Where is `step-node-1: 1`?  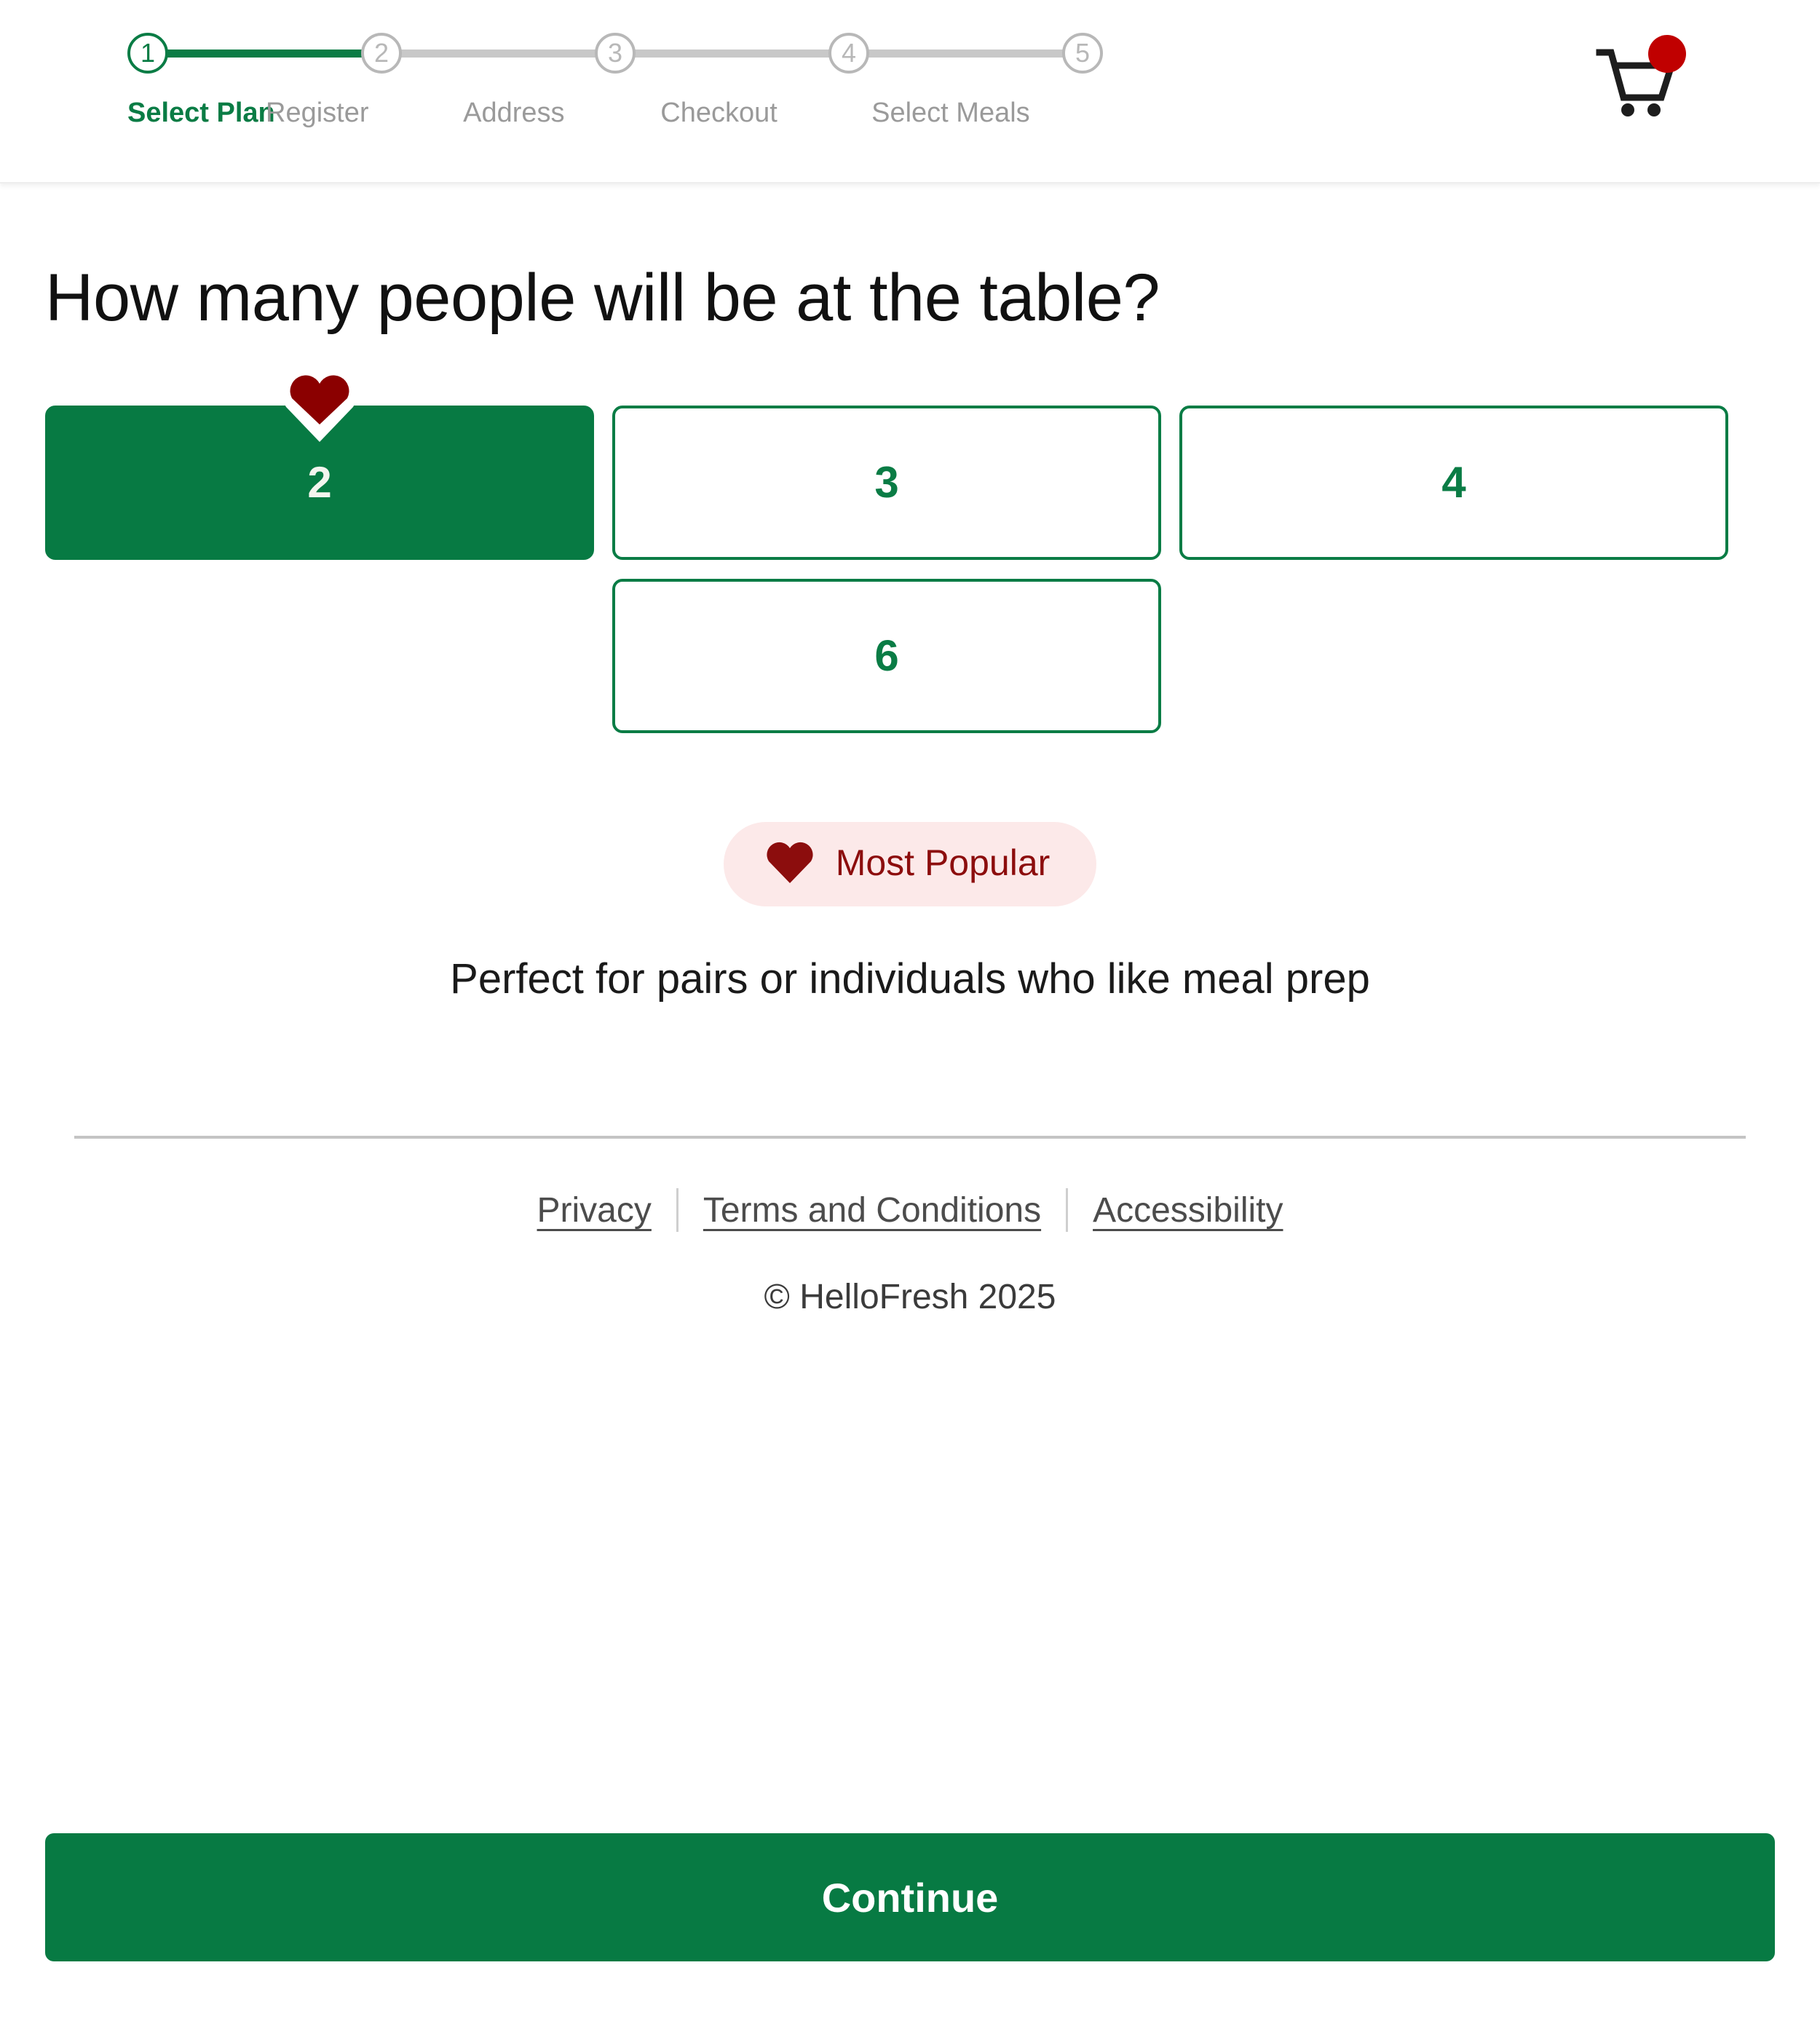
step-node-1: 1 is located at coordinates (147, 54).